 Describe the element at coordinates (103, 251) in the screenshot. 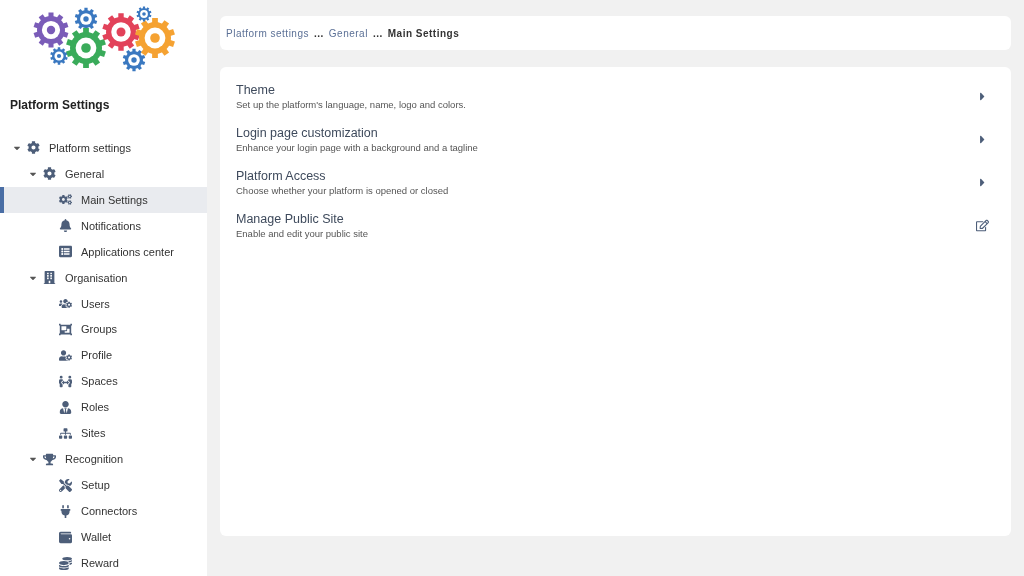

I see `tree-item: Applications center` at that location.